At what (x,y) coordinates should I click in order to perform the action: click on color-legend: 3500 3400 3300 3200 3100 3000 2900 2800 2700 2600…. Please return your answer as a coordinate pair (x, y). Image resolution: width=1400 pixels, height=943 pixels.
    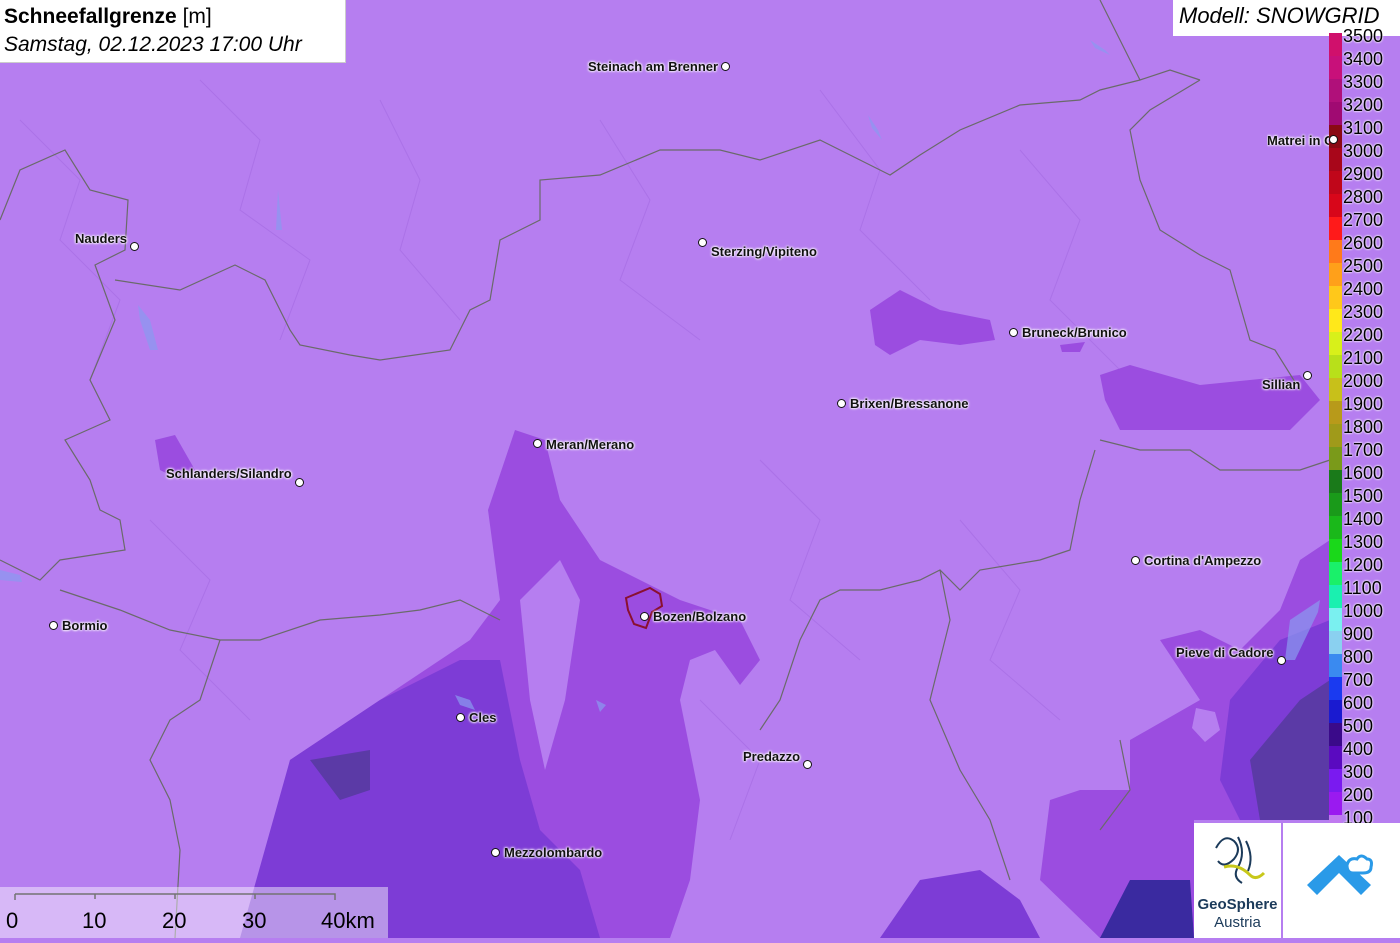
    Looking at the image, I should click on (1364, 432).